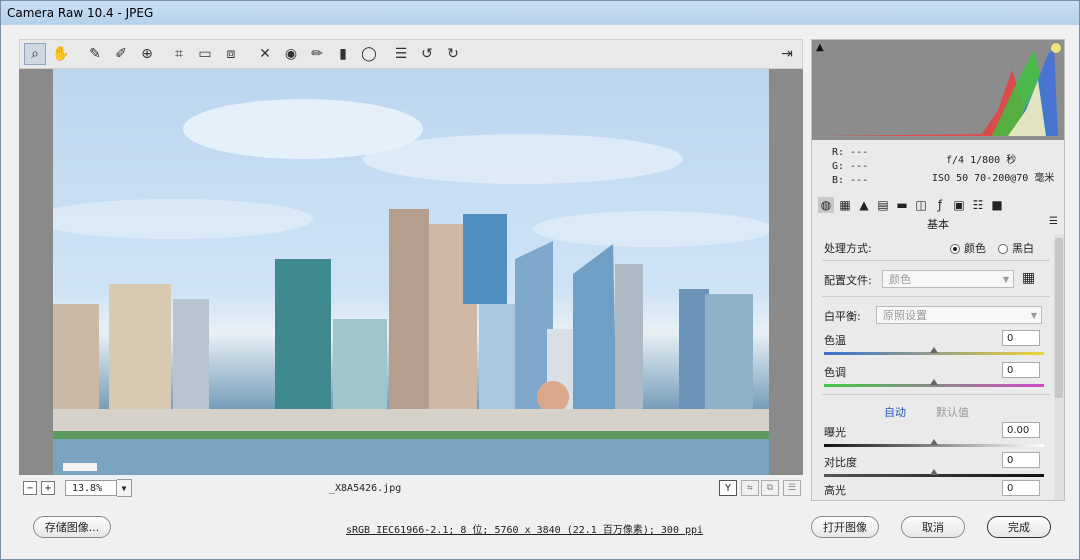  I want to click on tab-basic: ◍, so click(826, 205).